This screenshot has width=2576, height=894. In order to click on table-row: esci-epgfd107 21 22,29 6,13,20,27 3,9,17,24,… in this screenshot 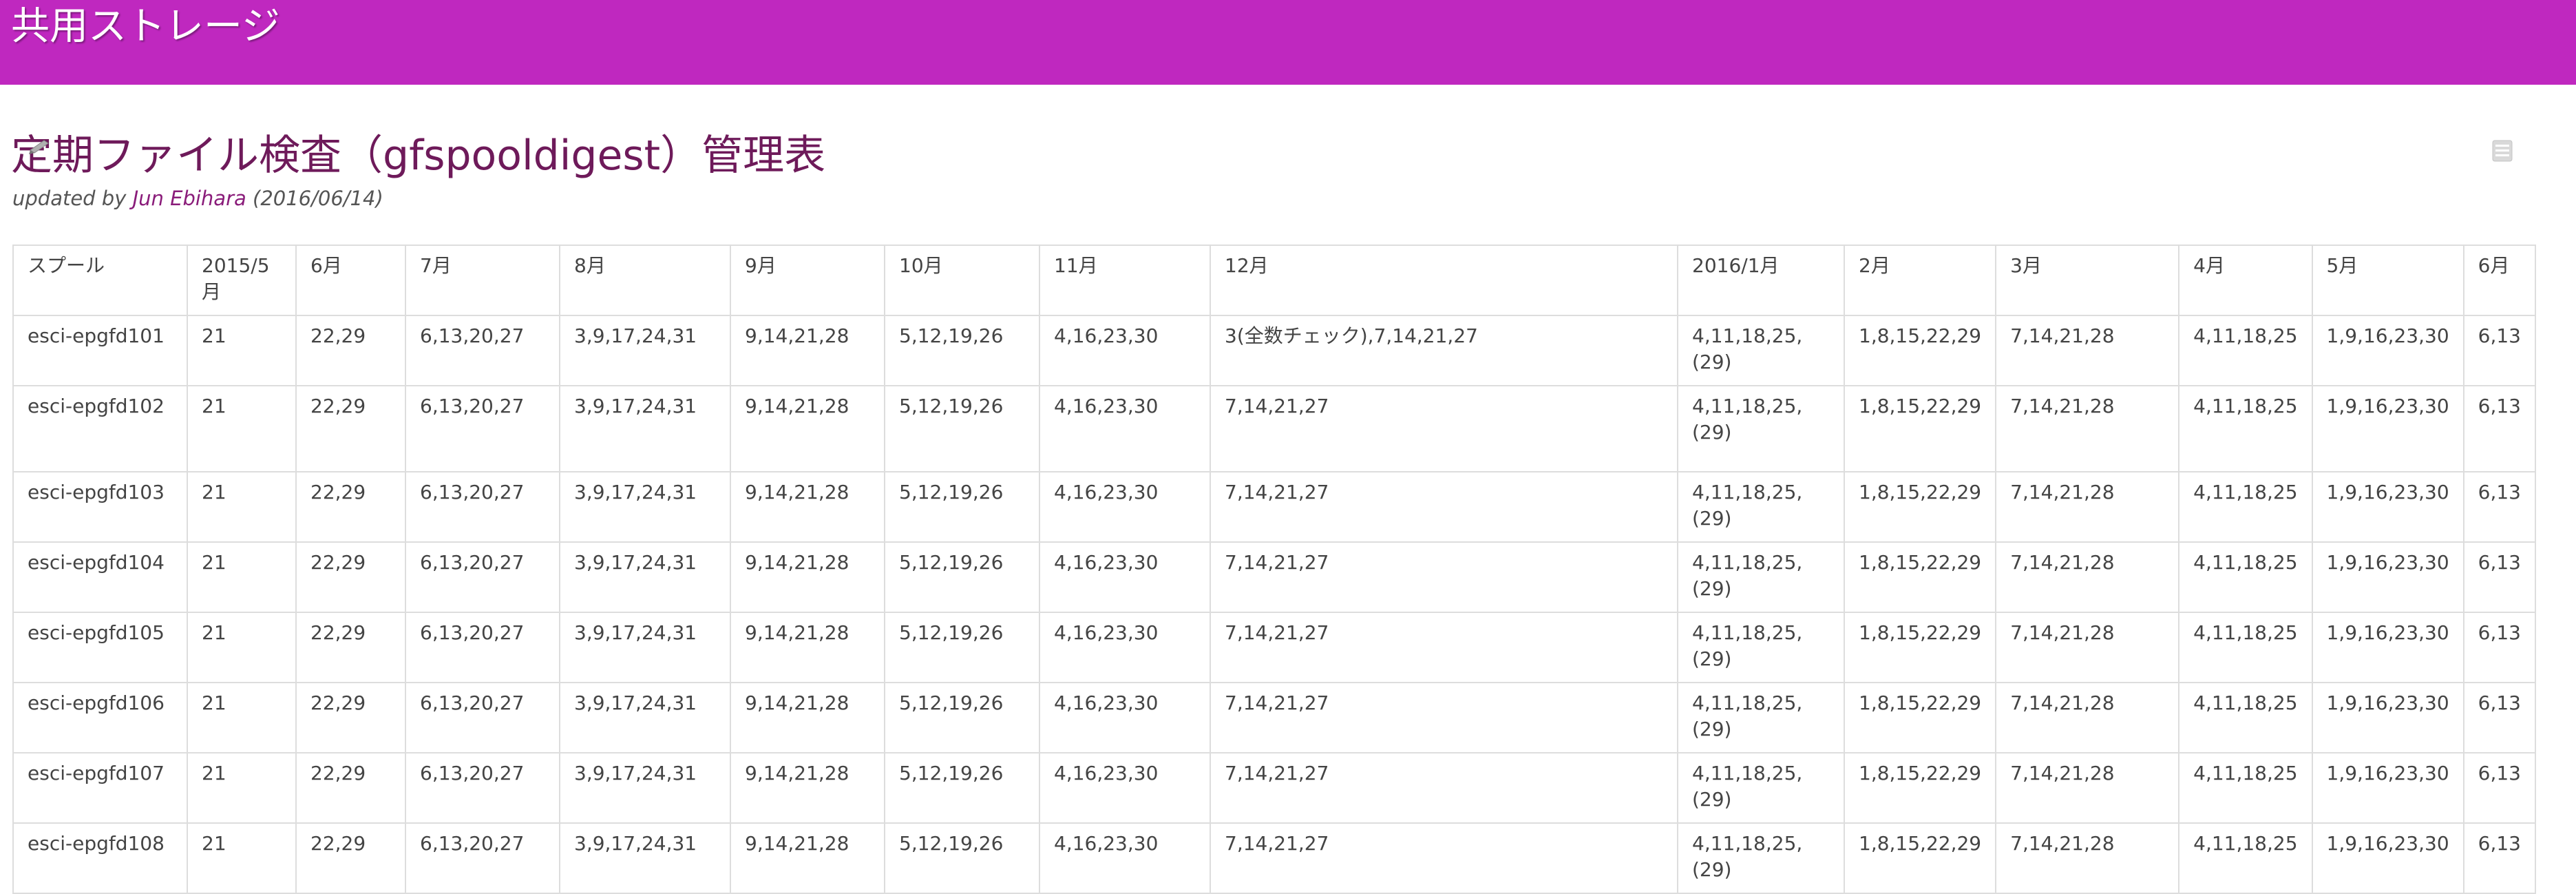, I will do `click(1275, 788)`.